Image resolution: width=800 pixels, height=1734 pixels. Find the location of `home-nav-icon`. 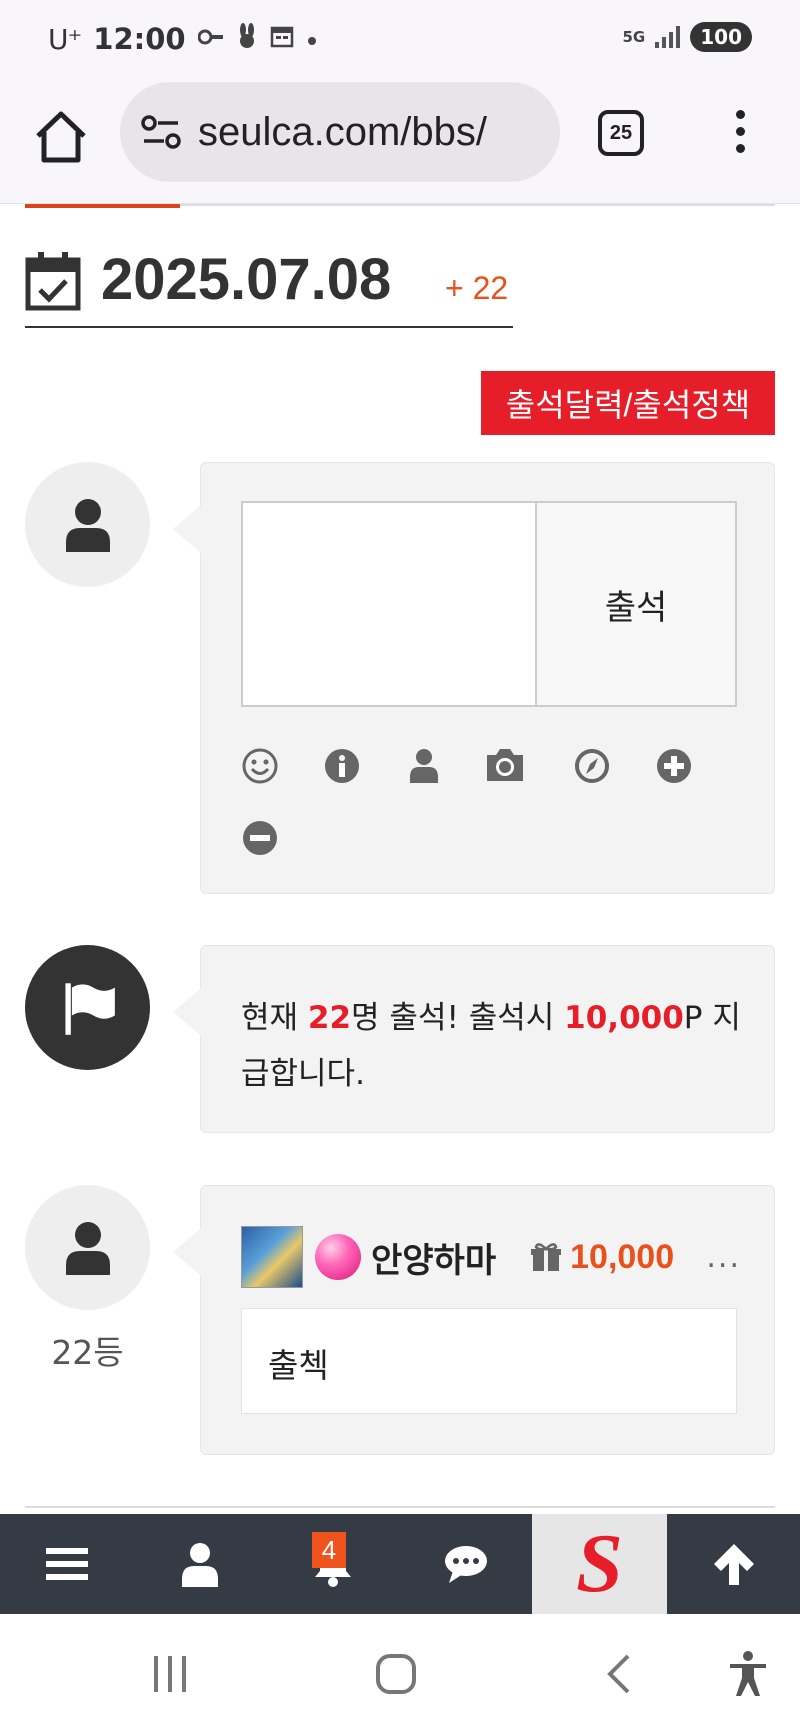

home-nav-icon is located at coordinates (396, 1674).